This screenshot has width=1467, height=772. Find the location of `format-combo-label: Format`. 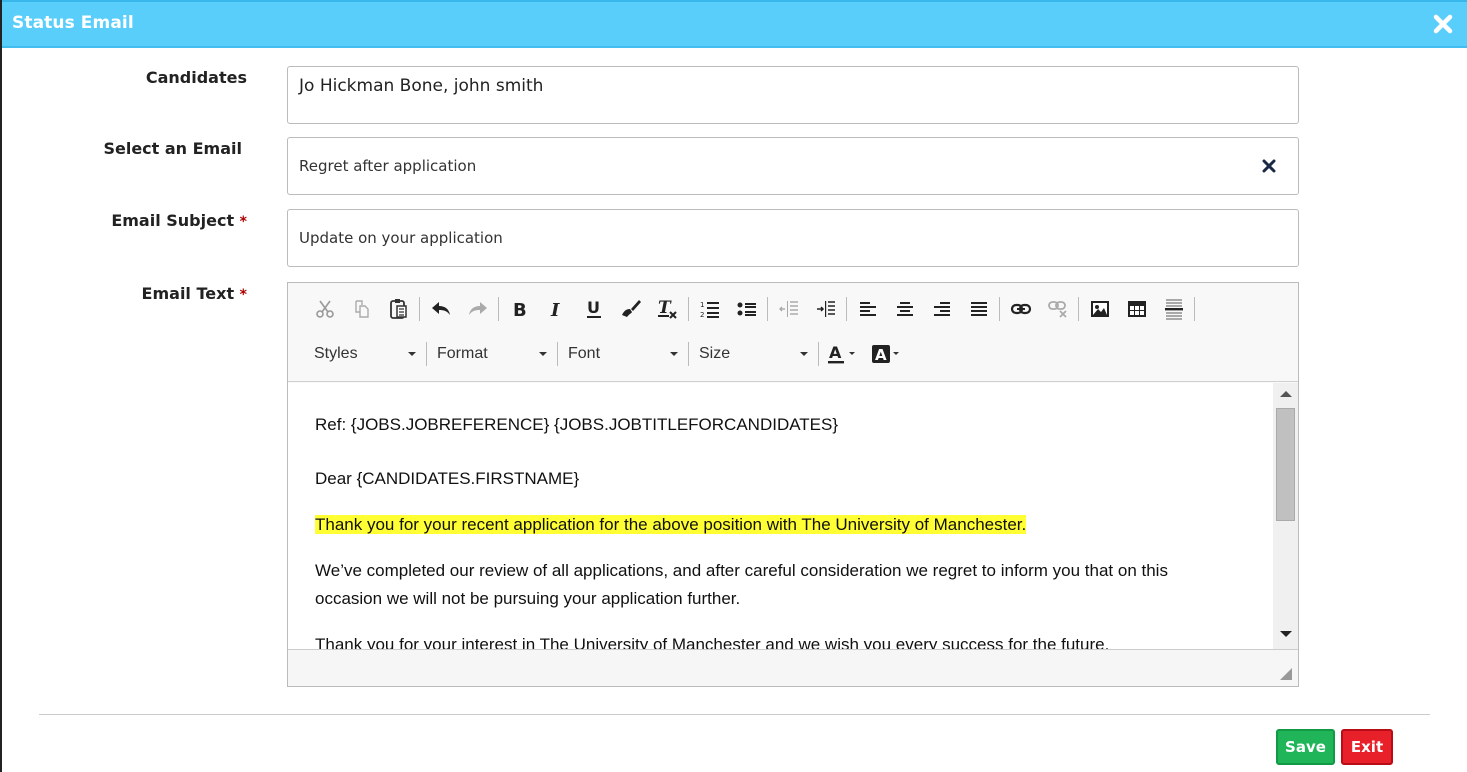

format-combo-label: Format is located at coordinates (462, 353).